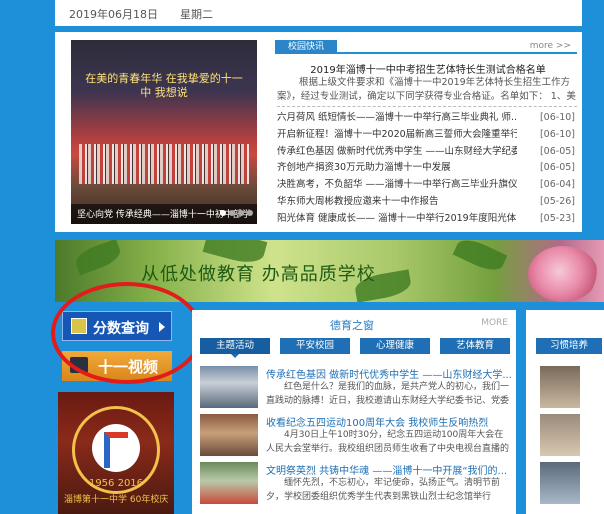  I want to click on news-list-item: 开启新征程！淄博十一中2020届新高三誓师大会隆重举行！ [06-10], so click(428, 135).